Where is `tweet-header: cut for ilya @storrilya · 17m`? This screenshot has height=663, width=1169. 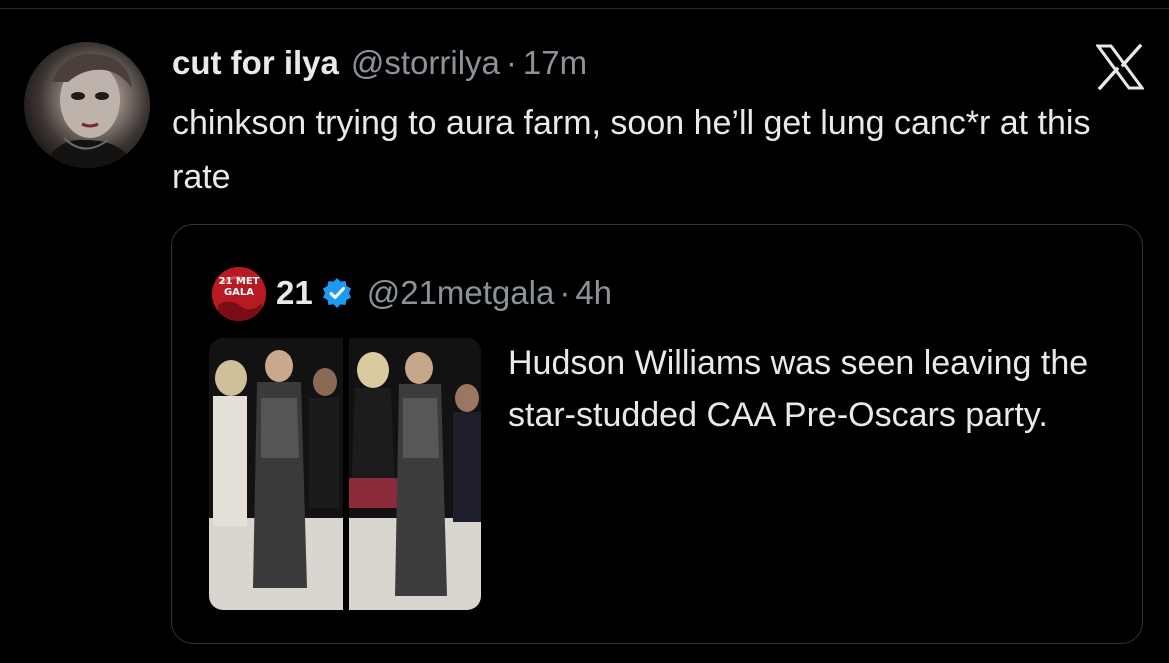
tweet-header: cut for ilya @storrilya · 17m is located at coordinates (379, 63).